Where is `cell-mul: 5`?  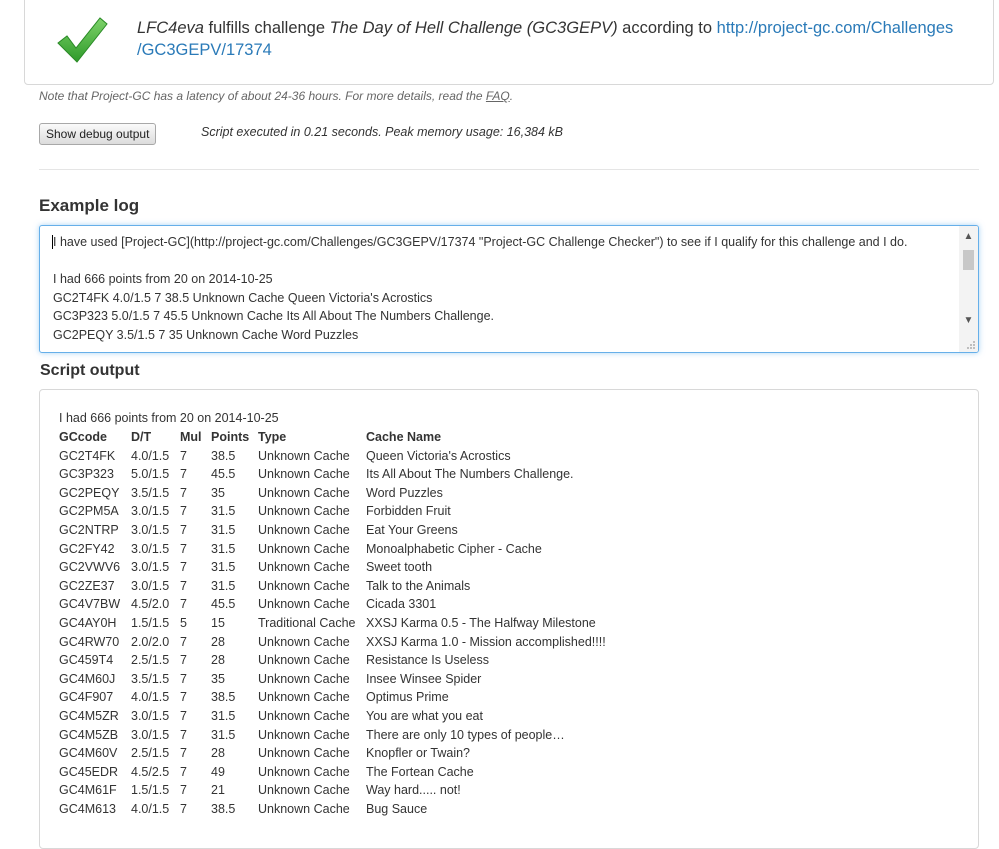
cell-mul: 5 is located at coordinates (183, 622).